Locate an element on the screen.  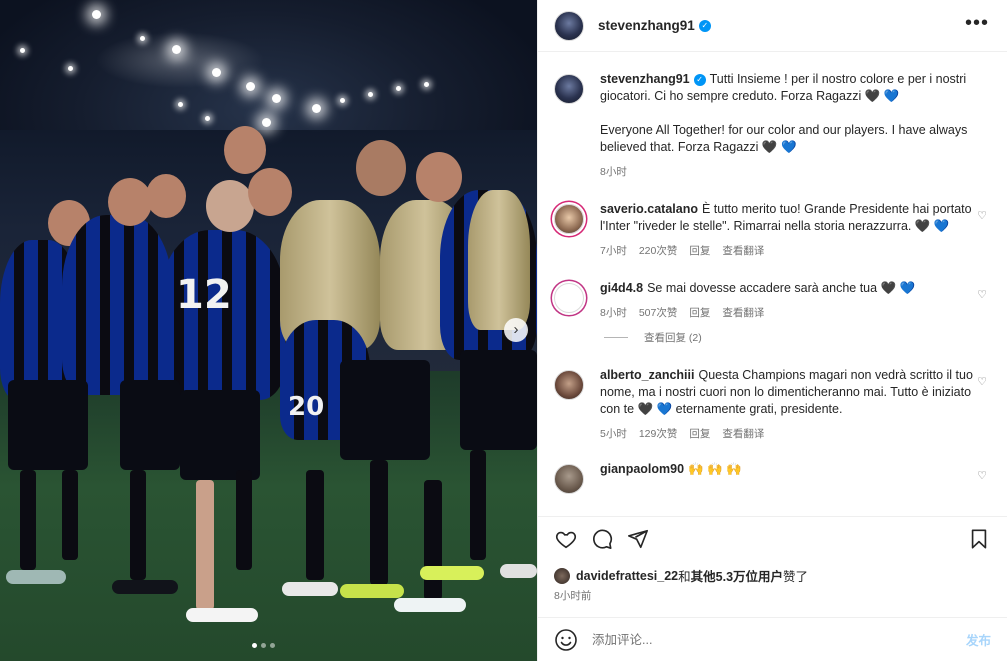
caption-username: stevenzhang91 is located at coordinates (645, 79).